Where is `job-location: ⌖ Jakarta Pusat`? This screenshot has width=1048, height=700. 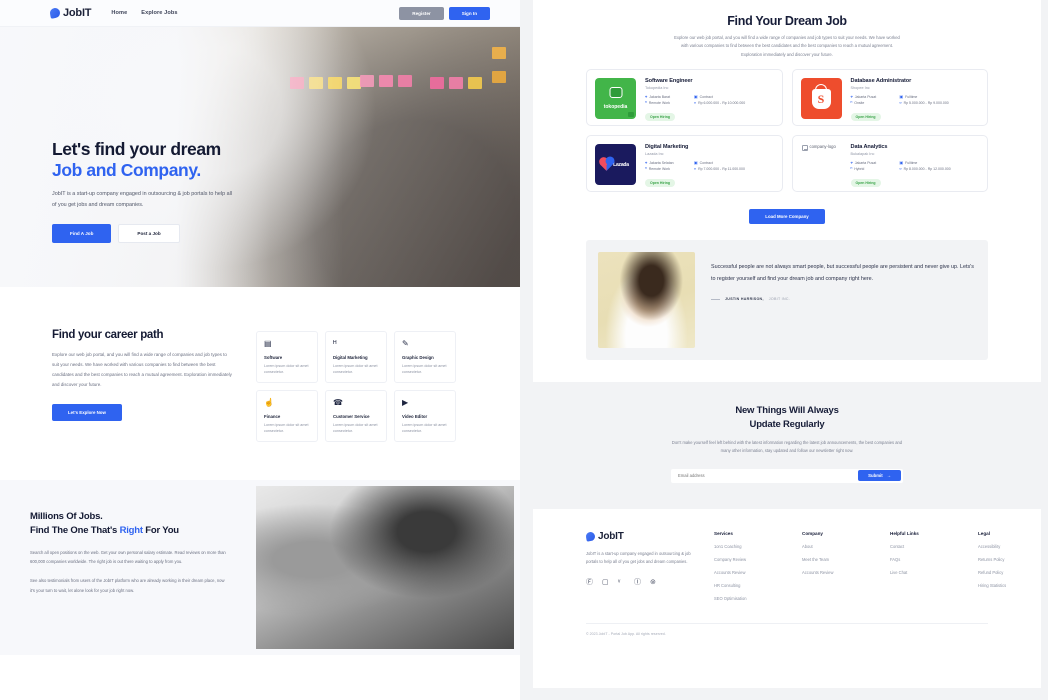 job-location: ⌖ Jakarta Pusat is located at coordinates (863, 163).